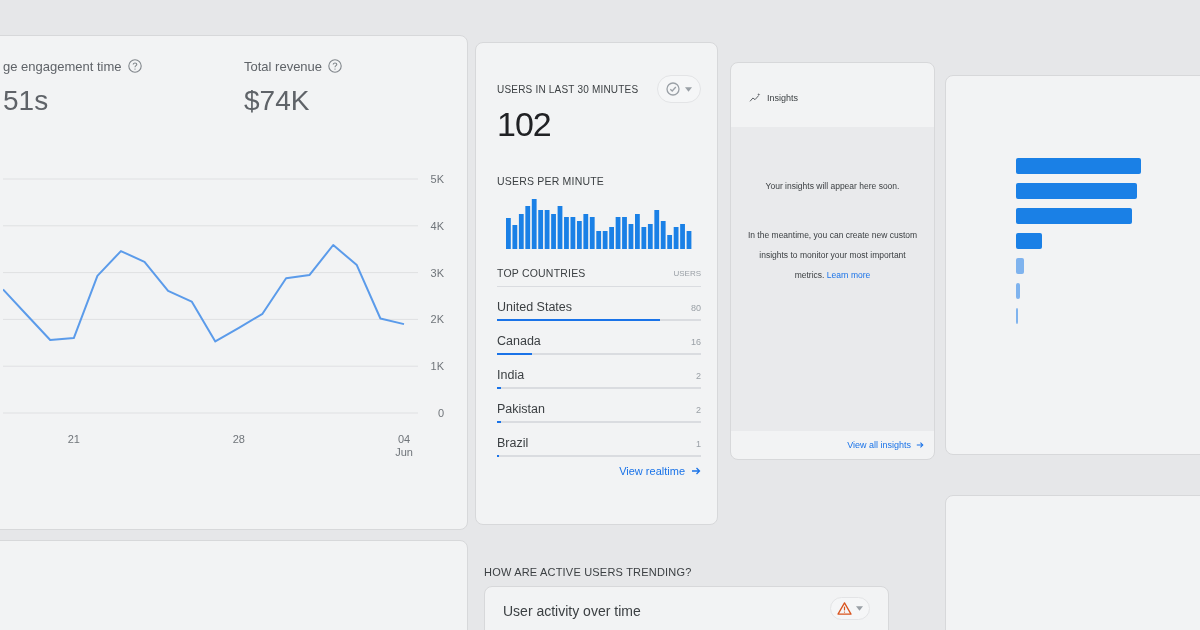  I want to click on y-axis-label: 4K, so click(437, 225).